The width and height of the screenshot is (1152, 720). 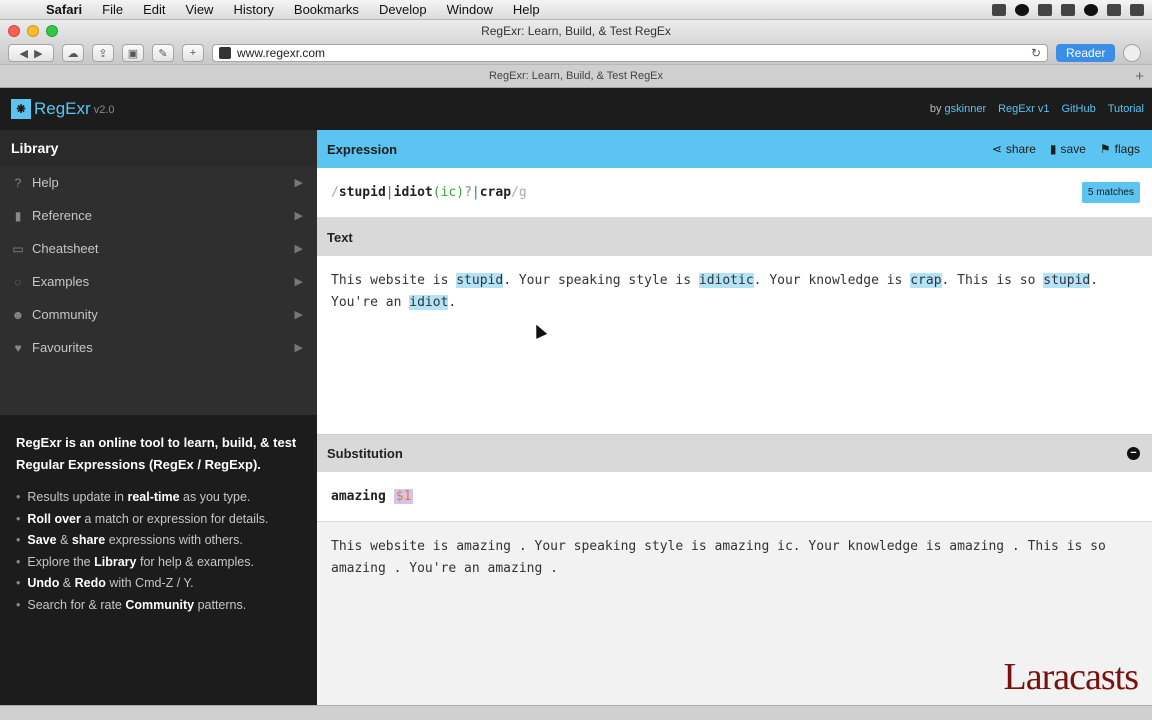 I want to click on lightbulb-icon: ◌, so click(x=18, y=281).